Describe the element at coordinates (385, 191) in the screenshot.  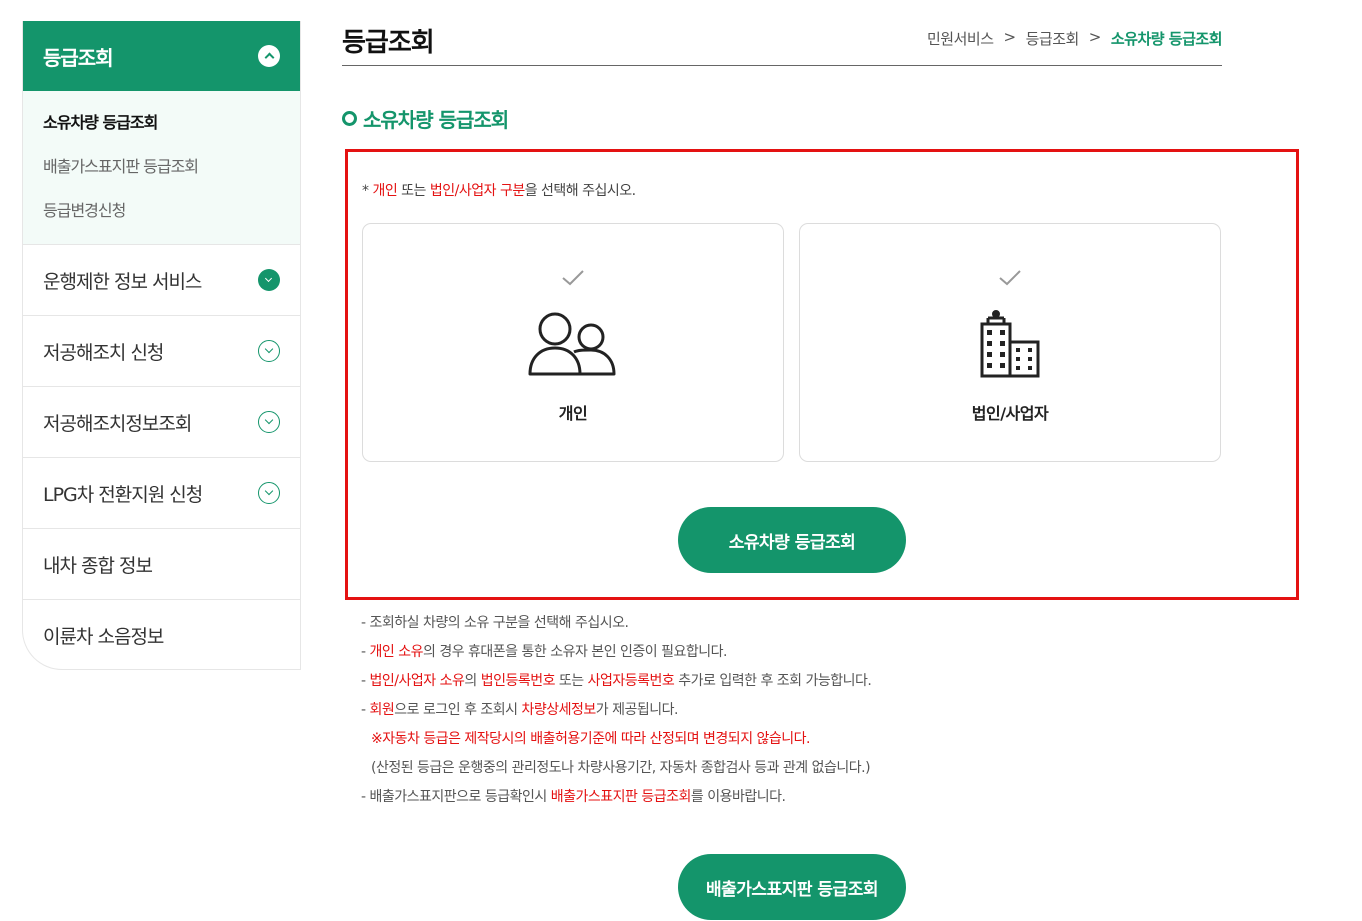
I see `notice-individual: 개인` at that location.